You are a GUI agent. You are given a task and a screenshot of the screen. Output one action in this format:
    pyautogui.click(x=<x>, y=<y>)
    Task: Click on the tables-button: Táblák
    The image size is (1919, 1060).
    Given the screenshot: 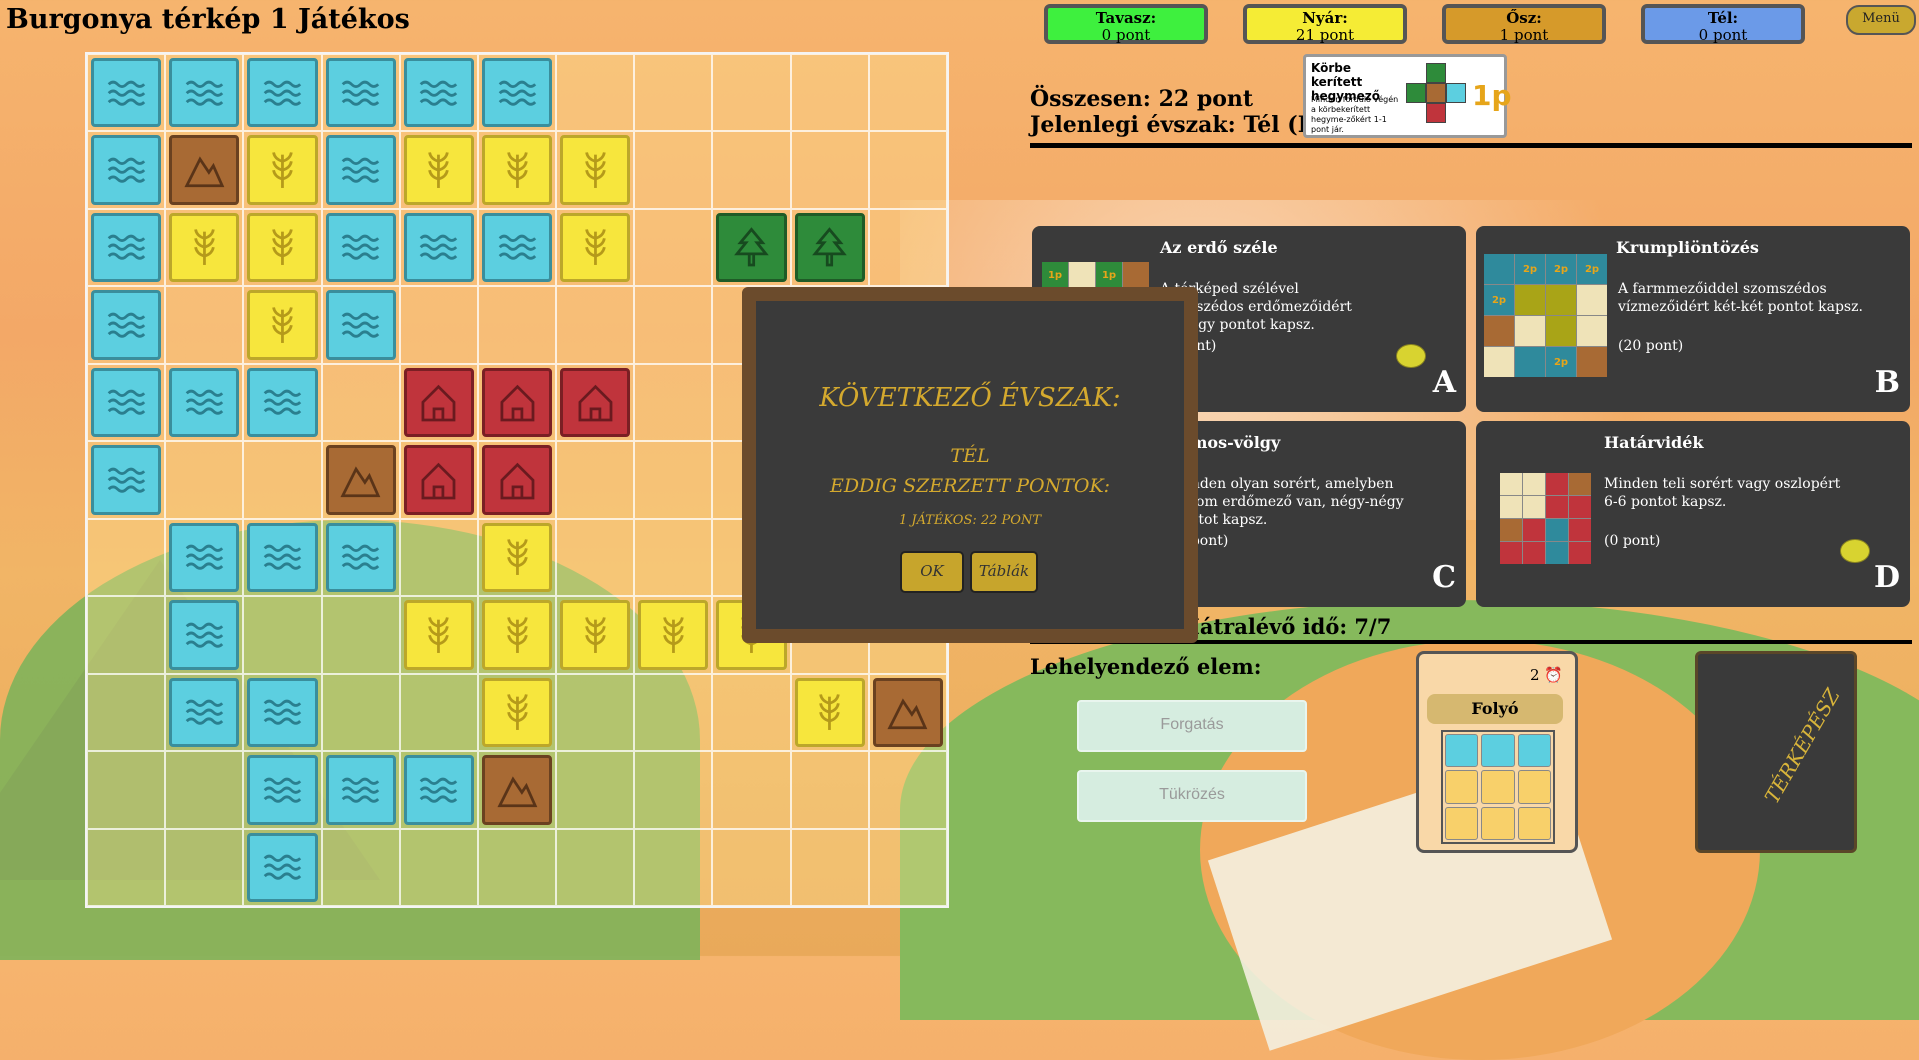 What is the action you would take?
    pyautogui.click(x=1004, y=572)
    